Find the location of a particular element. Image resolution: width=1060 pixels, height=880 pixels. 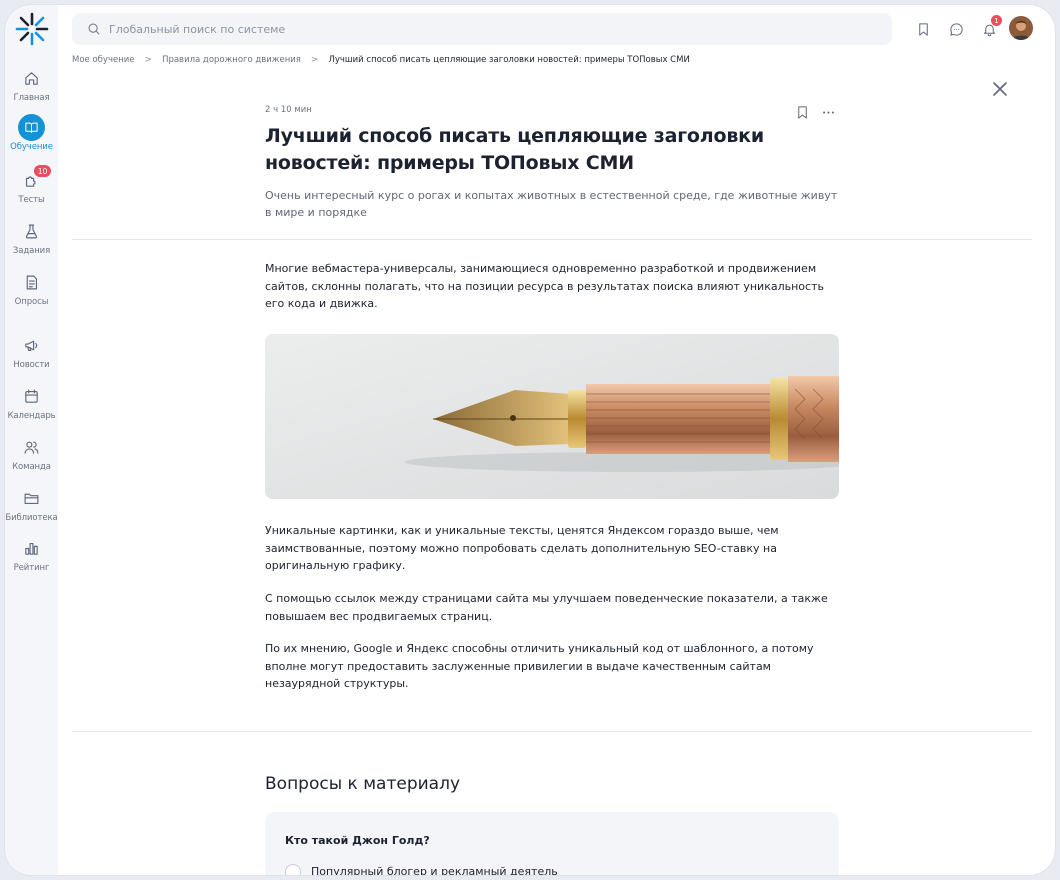

megaphone-icon is located at coordinates (32, 345).